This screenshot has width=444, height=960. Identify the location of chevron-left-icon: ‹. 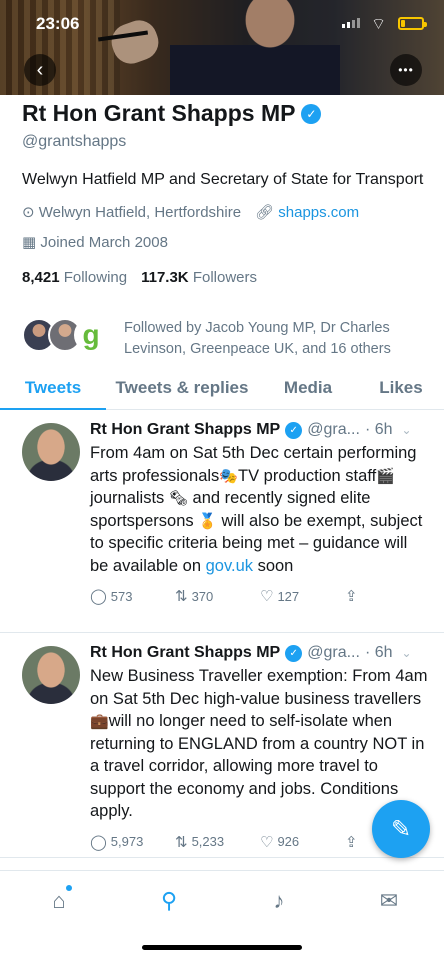
(40, 69).